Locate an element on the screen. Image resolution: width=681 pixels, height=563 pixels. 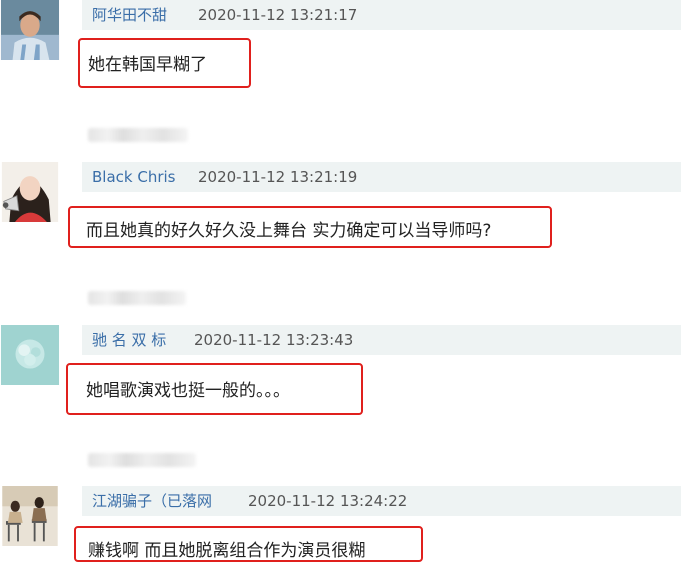
comment-header: 驰 名 双 标 2020-11-12 13:23:43 is located at coordinates (381, 340).